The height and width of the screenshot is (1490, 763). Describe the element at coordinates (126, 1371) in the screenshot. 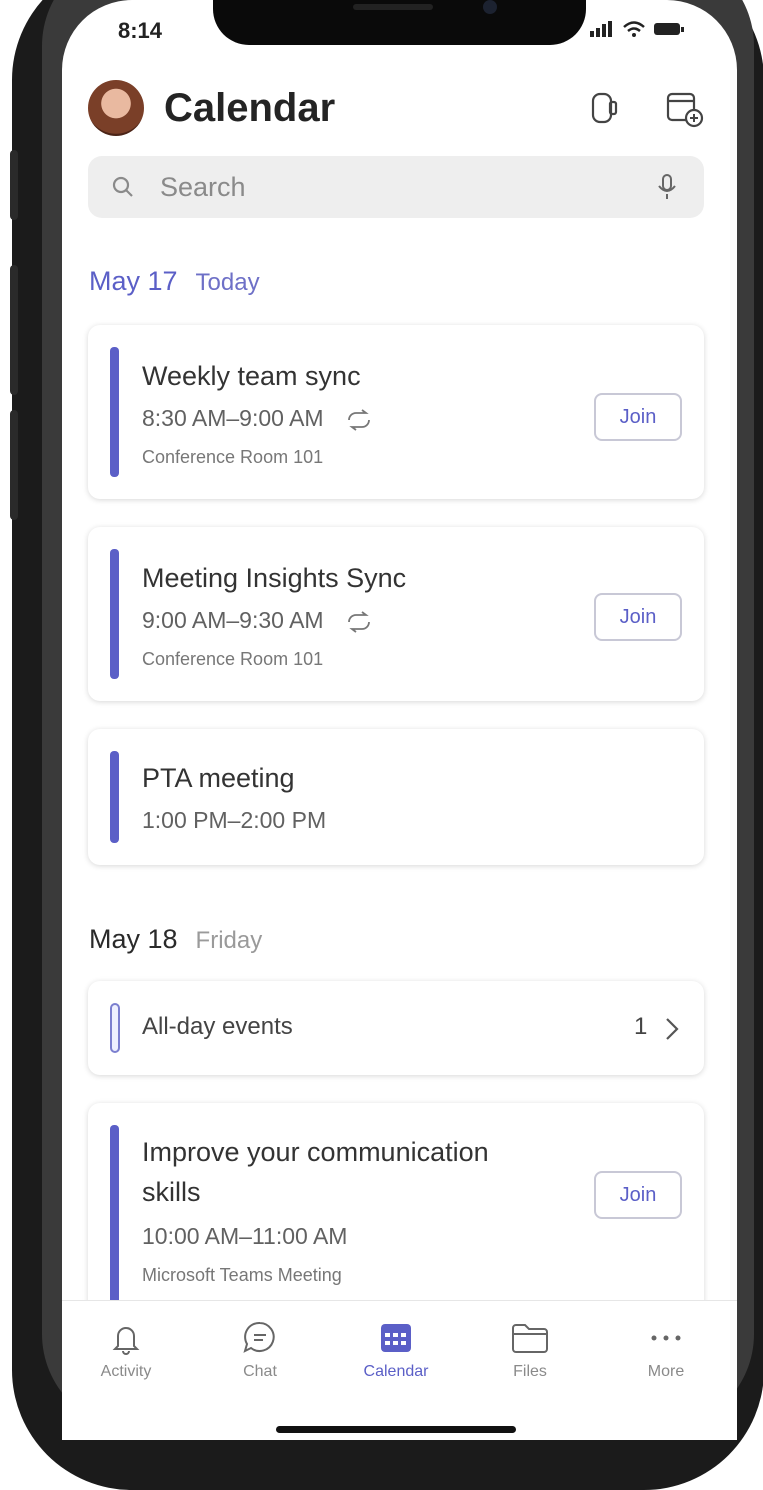

I see `tab-label: Activity` at that location.